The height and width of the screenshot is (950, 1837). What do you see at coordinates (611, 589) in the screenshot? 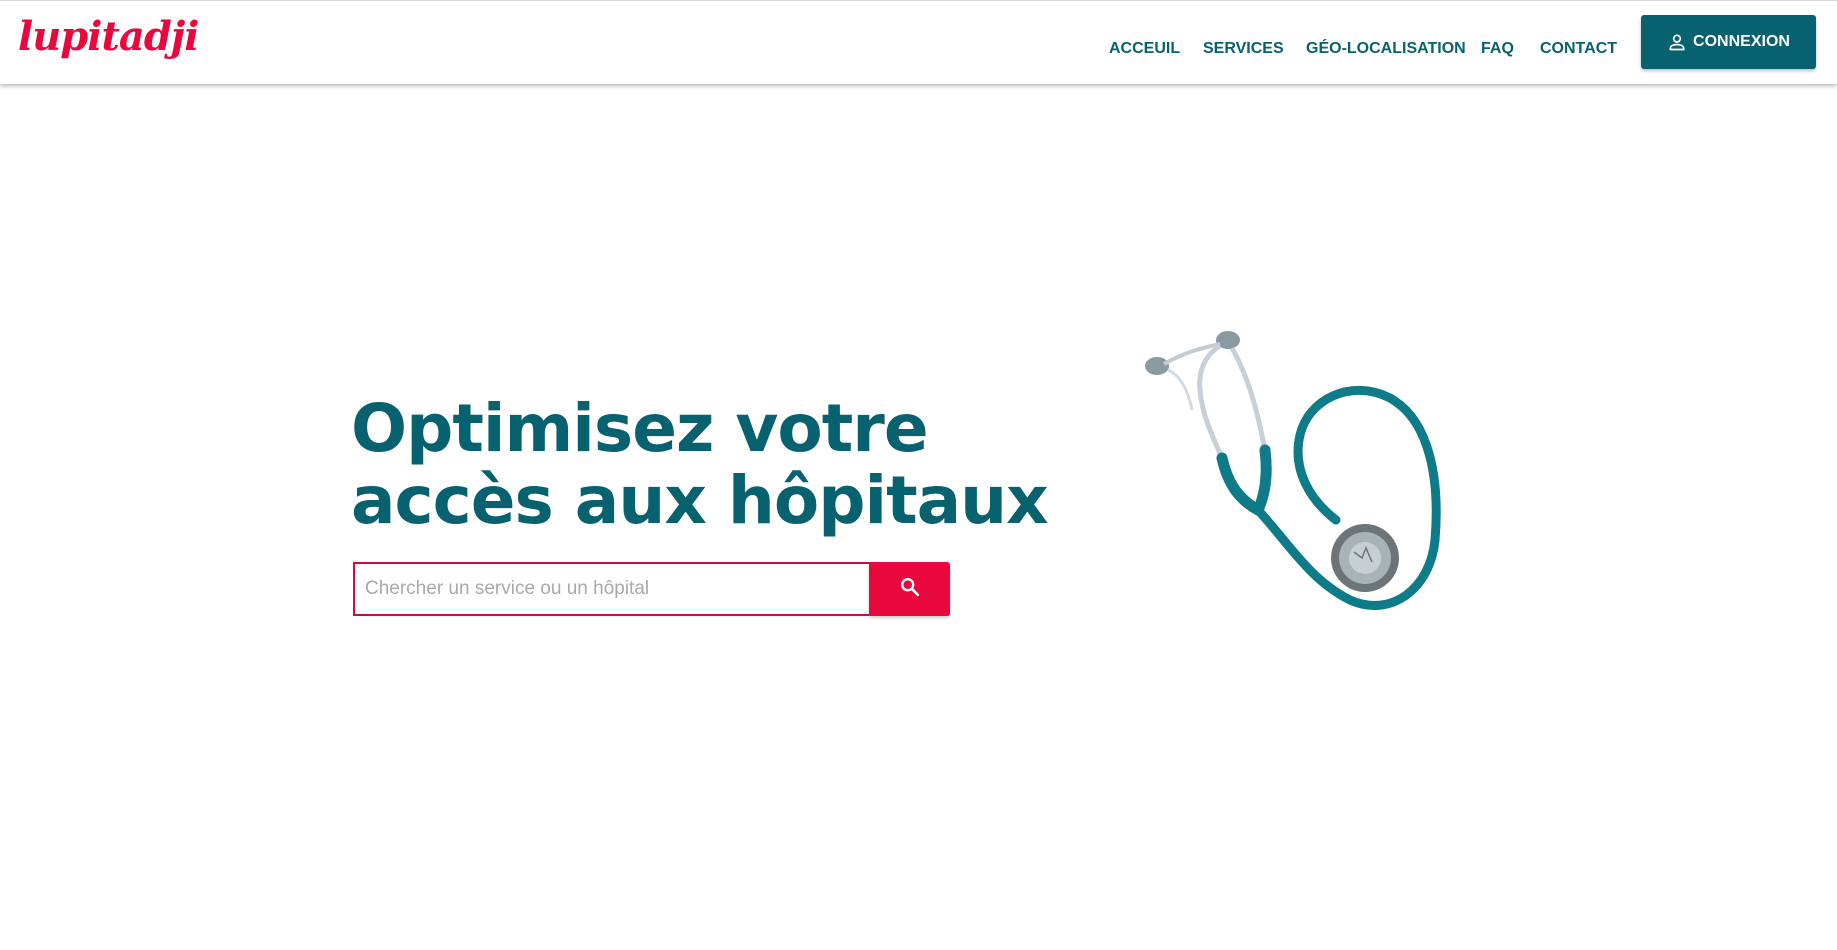
I see `search-input` at bounding box center [611, 589].